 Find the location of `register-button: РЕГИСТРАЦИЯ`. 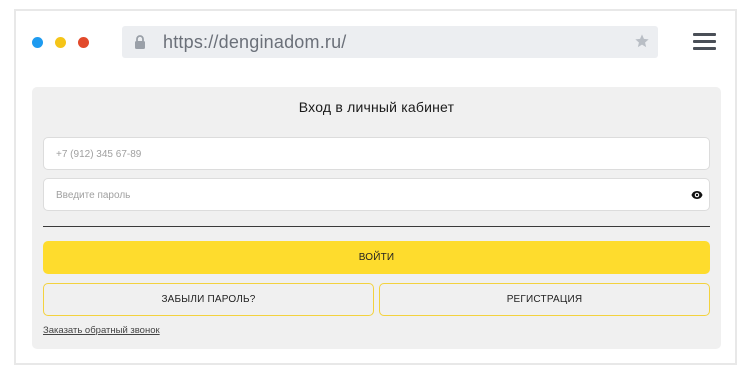

register-button: РЕГИСТРАЦИЯ is located at coordinates (544, 299).